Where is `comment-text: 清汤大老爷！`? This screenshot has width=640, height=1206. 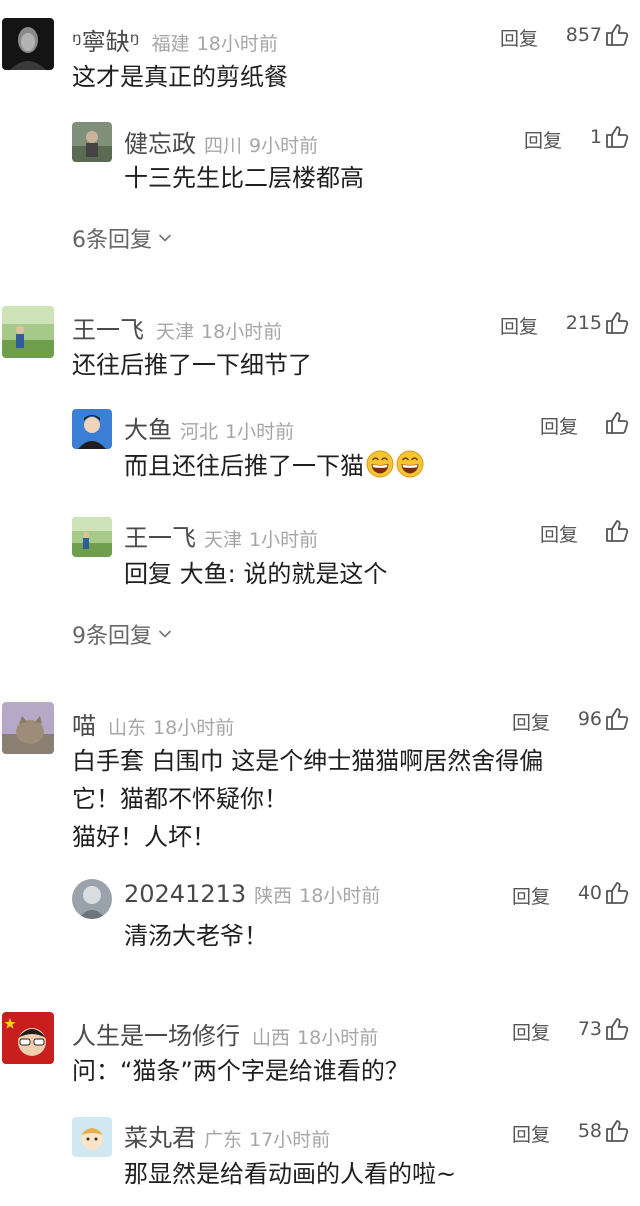 comment-text: 清汤大老爷！ is located at coordinates (196, 936).